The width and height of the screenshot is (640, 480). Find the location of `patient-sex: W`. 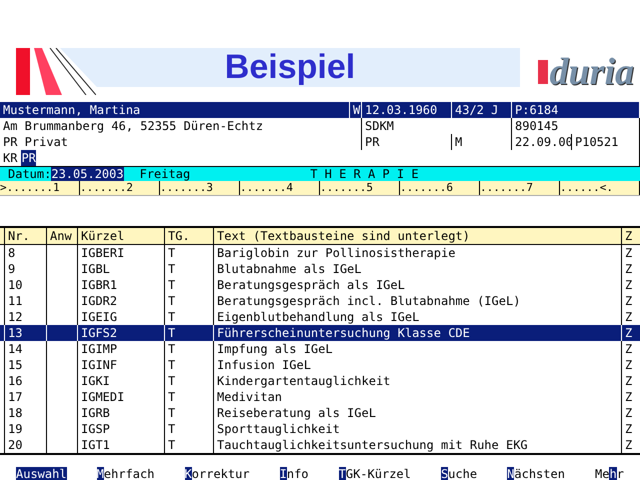

patient-sex: W is located at coordinates (356, 110).